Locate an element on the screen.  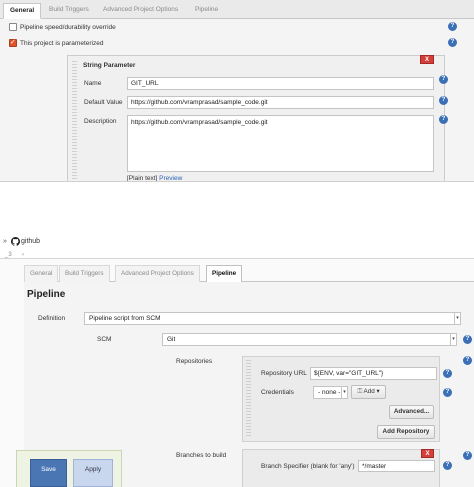
section-title: Pipeline is located at coordinates (46, 294).